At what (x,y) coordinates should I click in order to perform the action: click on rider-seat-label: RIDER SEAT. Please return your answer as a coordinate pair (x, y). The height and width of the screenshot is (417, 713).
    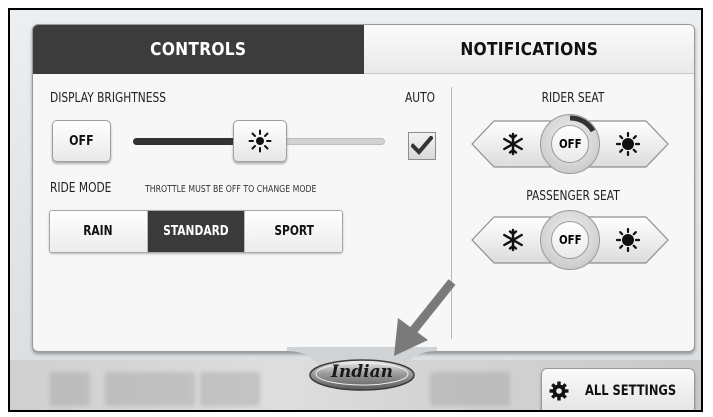
    Looking at the image, I should click on (573, 98).